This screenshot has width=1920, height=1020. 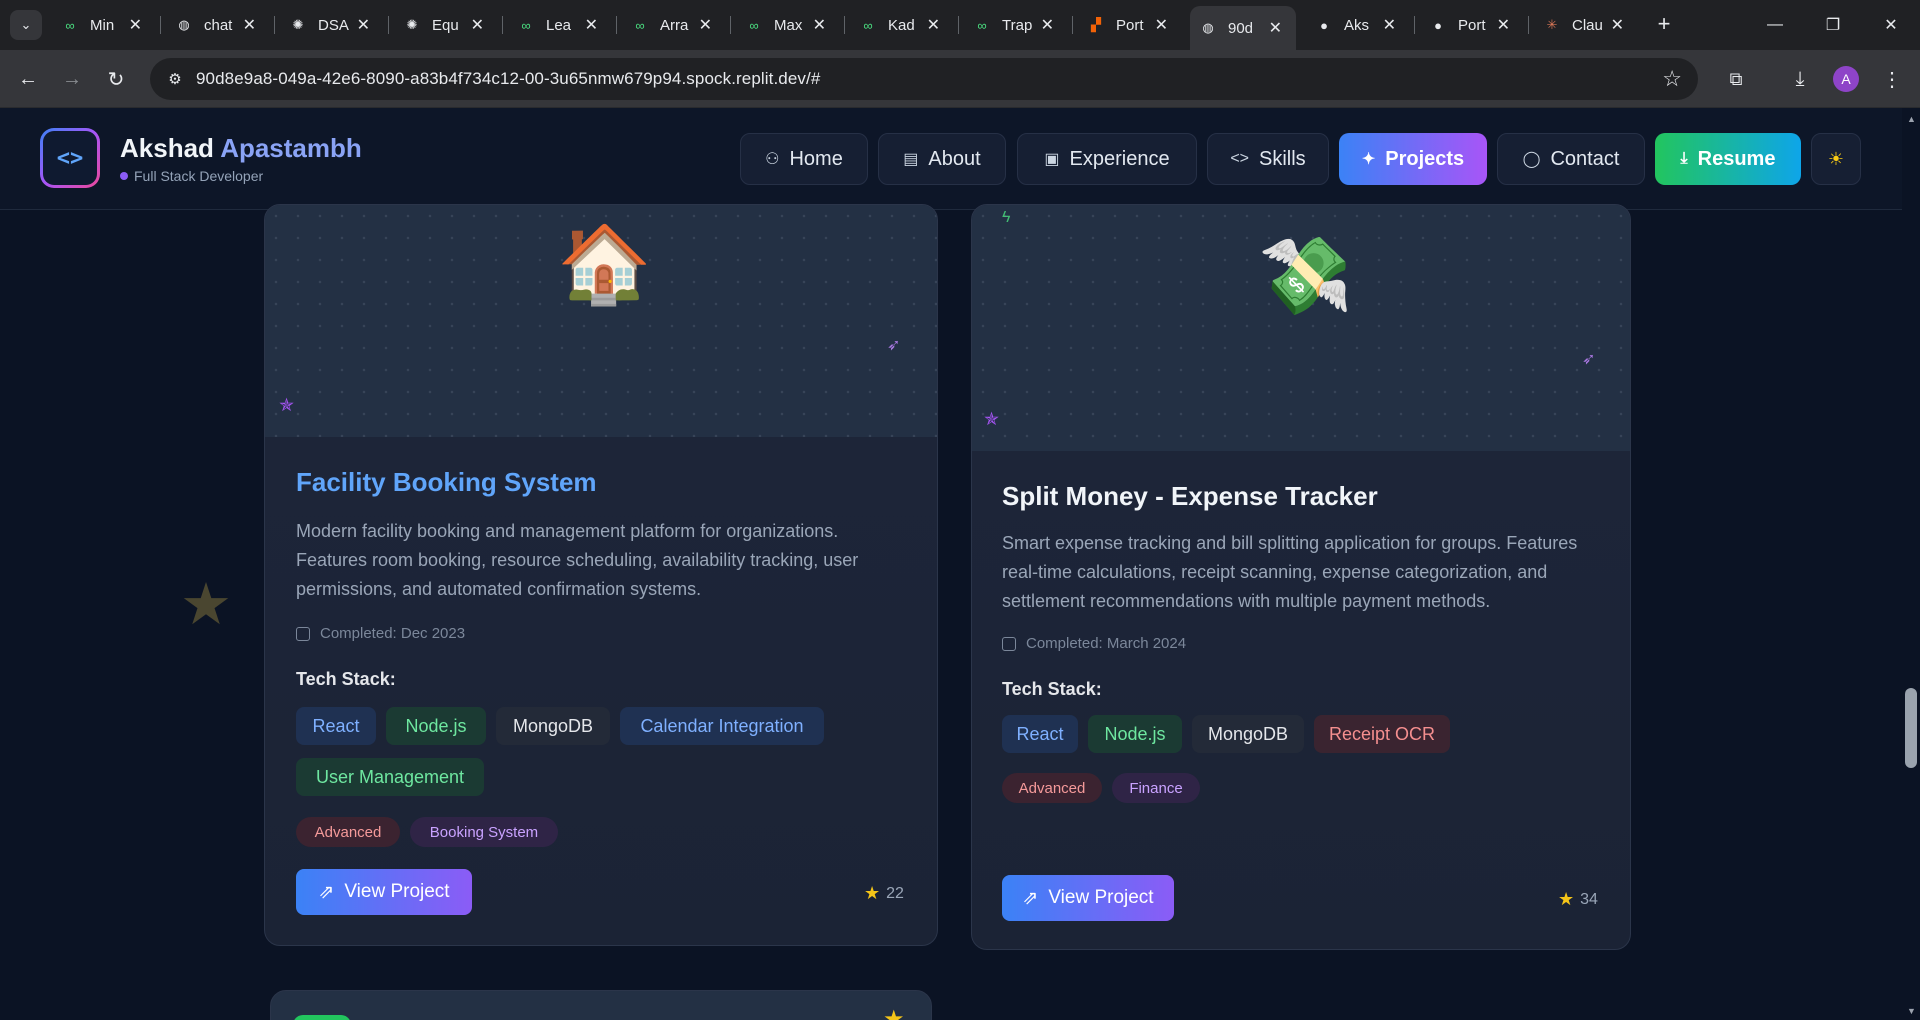 What do you see at coordinates (322, 1017) in the screenshot?
I see `badge` at bounding box center [322, 1017].